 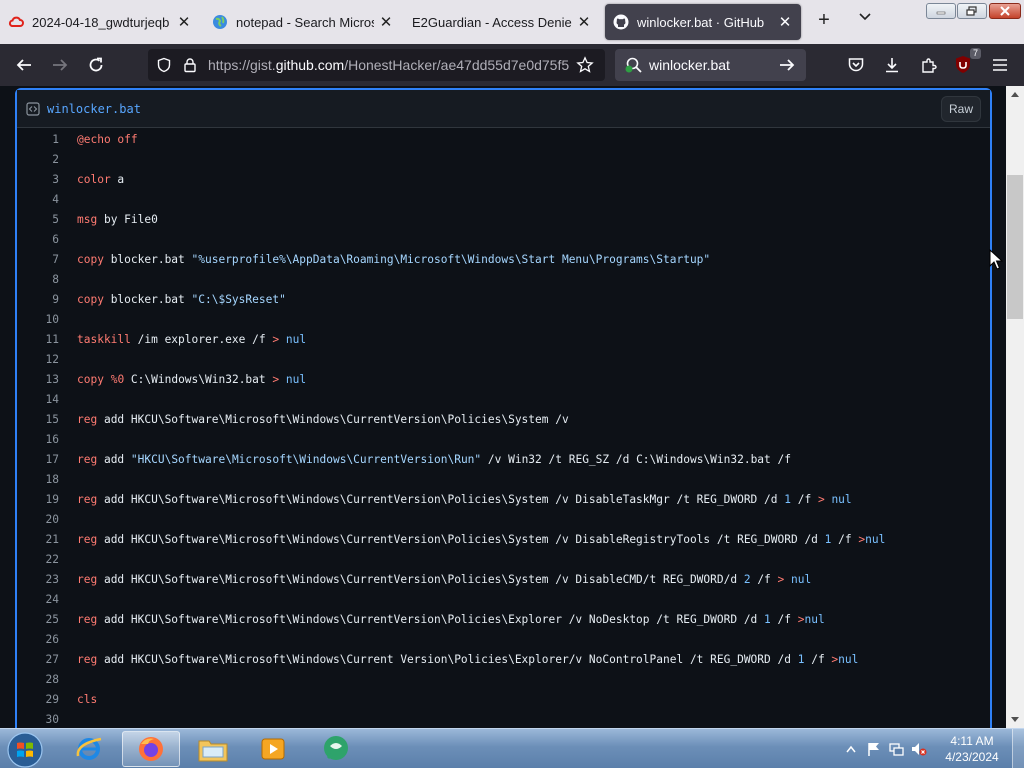 I want to click on tab-3: E2Guardian - Access Denied ✕, so click(x=502, y=22).